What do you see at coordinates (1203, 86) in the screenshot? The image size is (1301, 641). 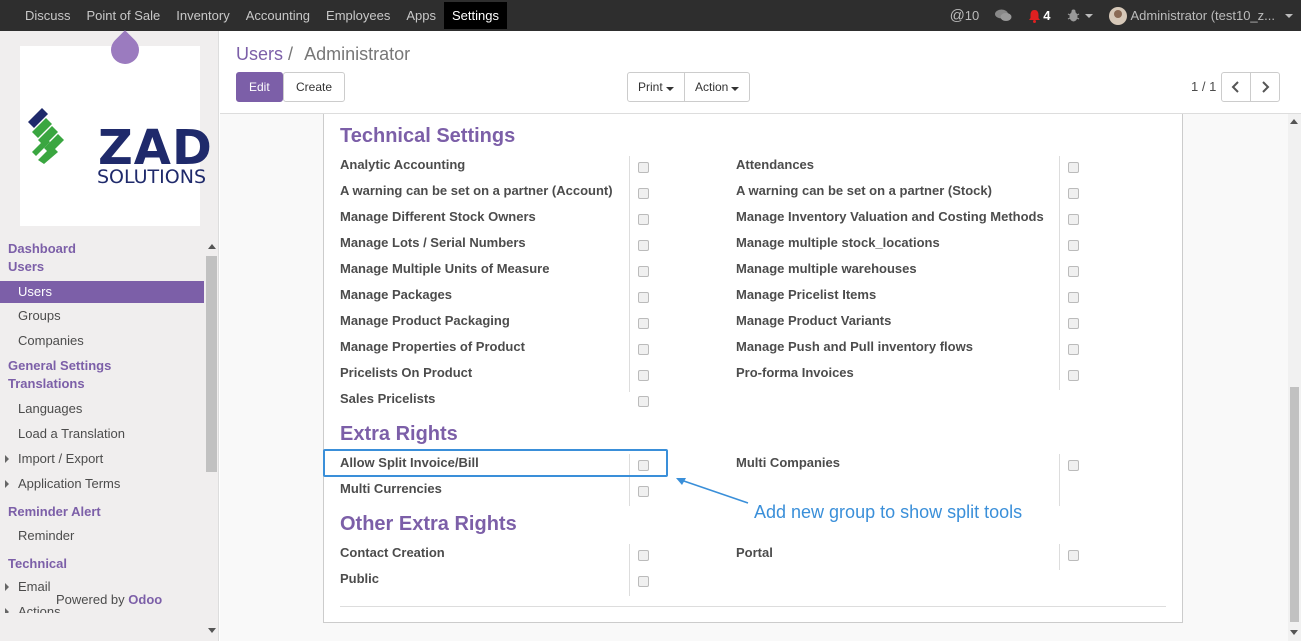 I see `pager-value: 1 / 1` at bounding box center [1203, 86].